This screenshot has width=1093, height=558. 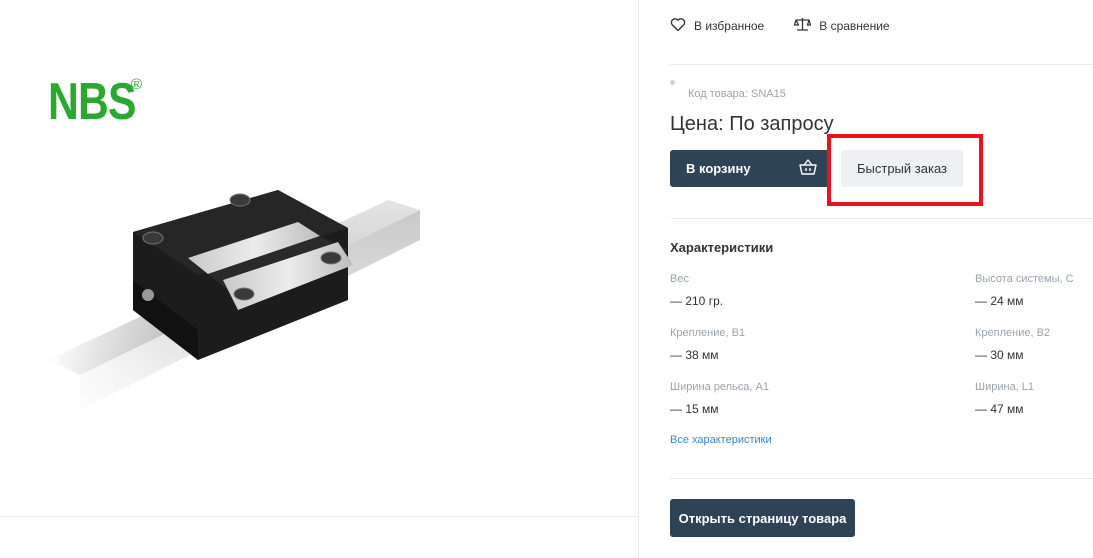 I want to click on highlight-box, so click(x=905, y=170).